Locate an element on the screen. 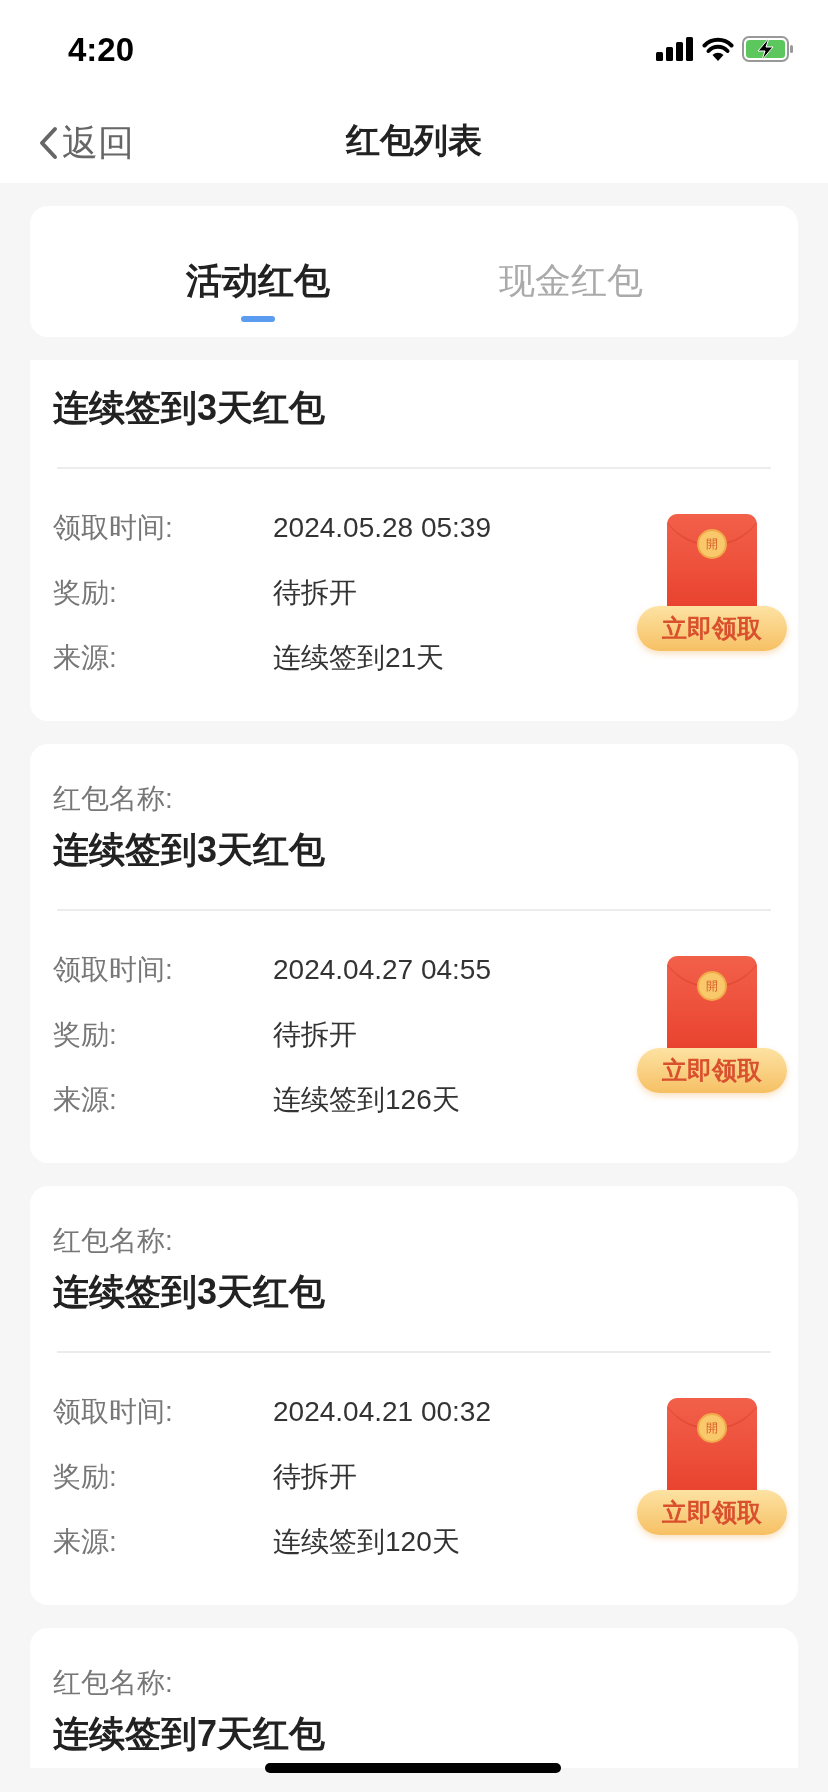 The width and height of the screenshot is (828, 1792). field-value: 2024.04.21 00:32 is located at coordinates (382, 1411).